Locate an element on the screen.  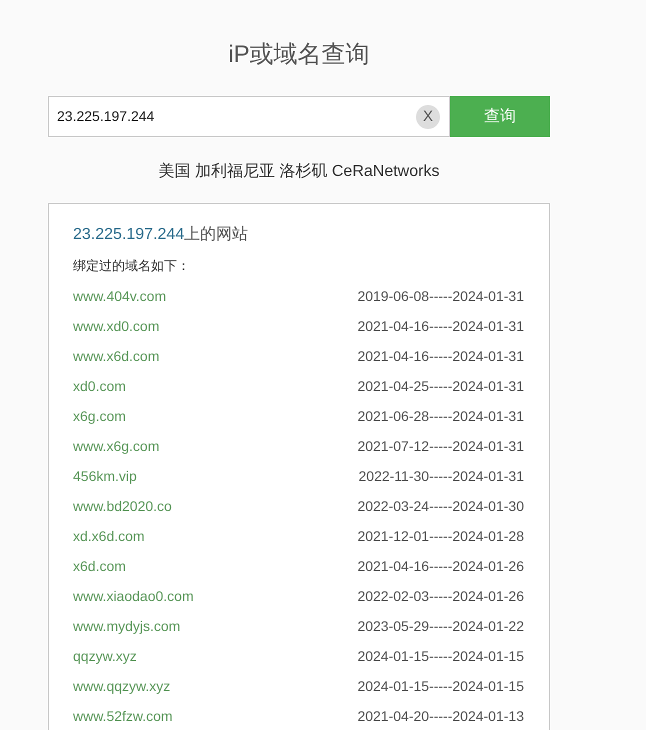
date-range: 2021-04-16-----2024-01-26 is located at coordinates (440, 566).